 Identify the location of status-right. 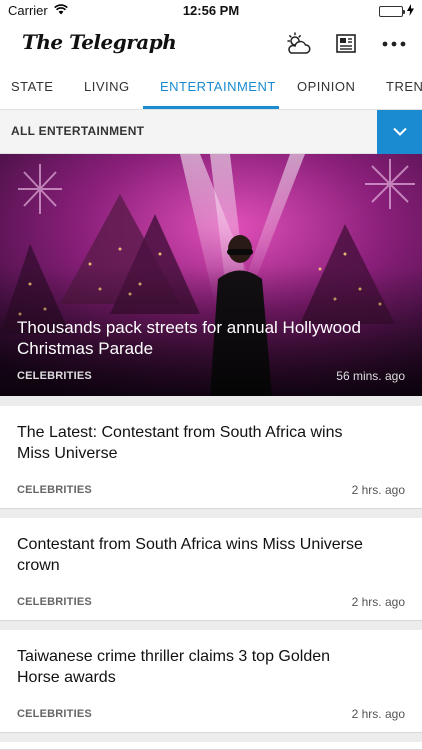
(396, 11).